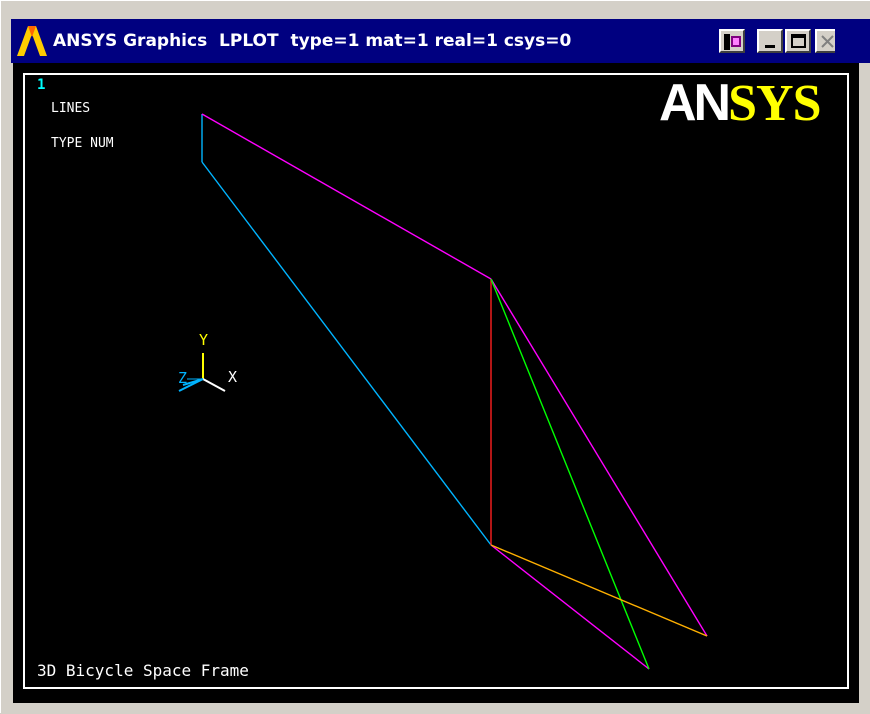 The height and width of the screenshot is (714, 870). I want to click on plot-caption: 3D Bicycle Space Frame, so click(143, 670).